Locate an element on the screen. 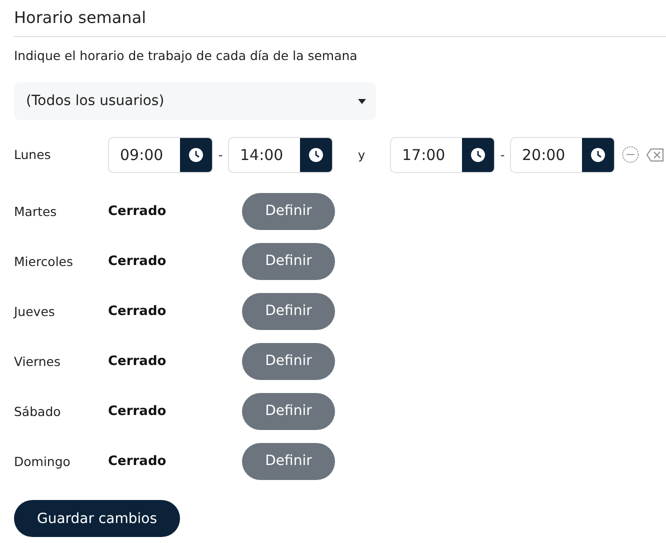 The image size is (666, 543). backspace-icon is located at coordinates (655, 155).